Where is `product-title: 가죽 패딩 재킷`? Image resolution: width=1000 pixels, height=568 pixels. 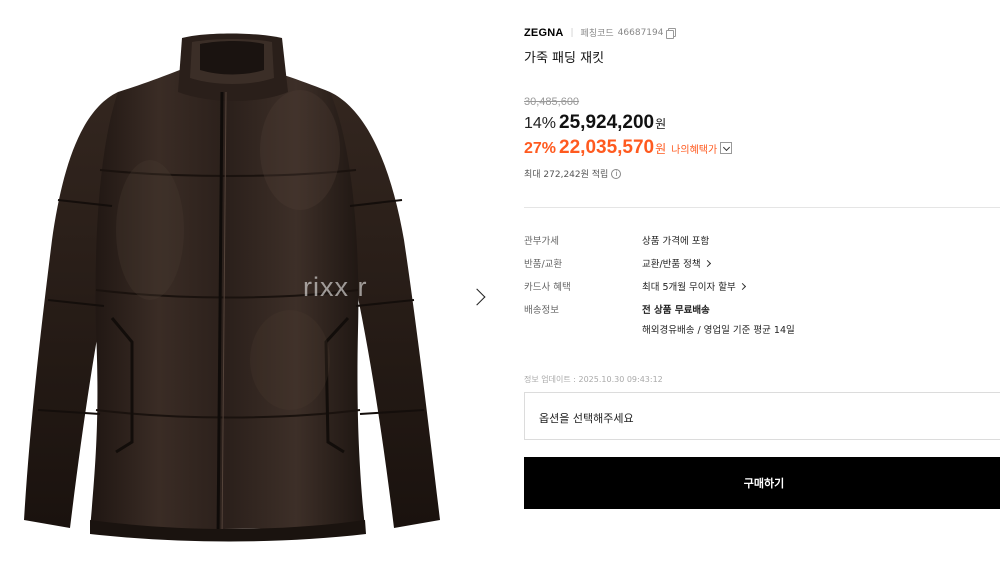 product-title: 가죽 패딩 재킷 is located at coordinates (564, 58).